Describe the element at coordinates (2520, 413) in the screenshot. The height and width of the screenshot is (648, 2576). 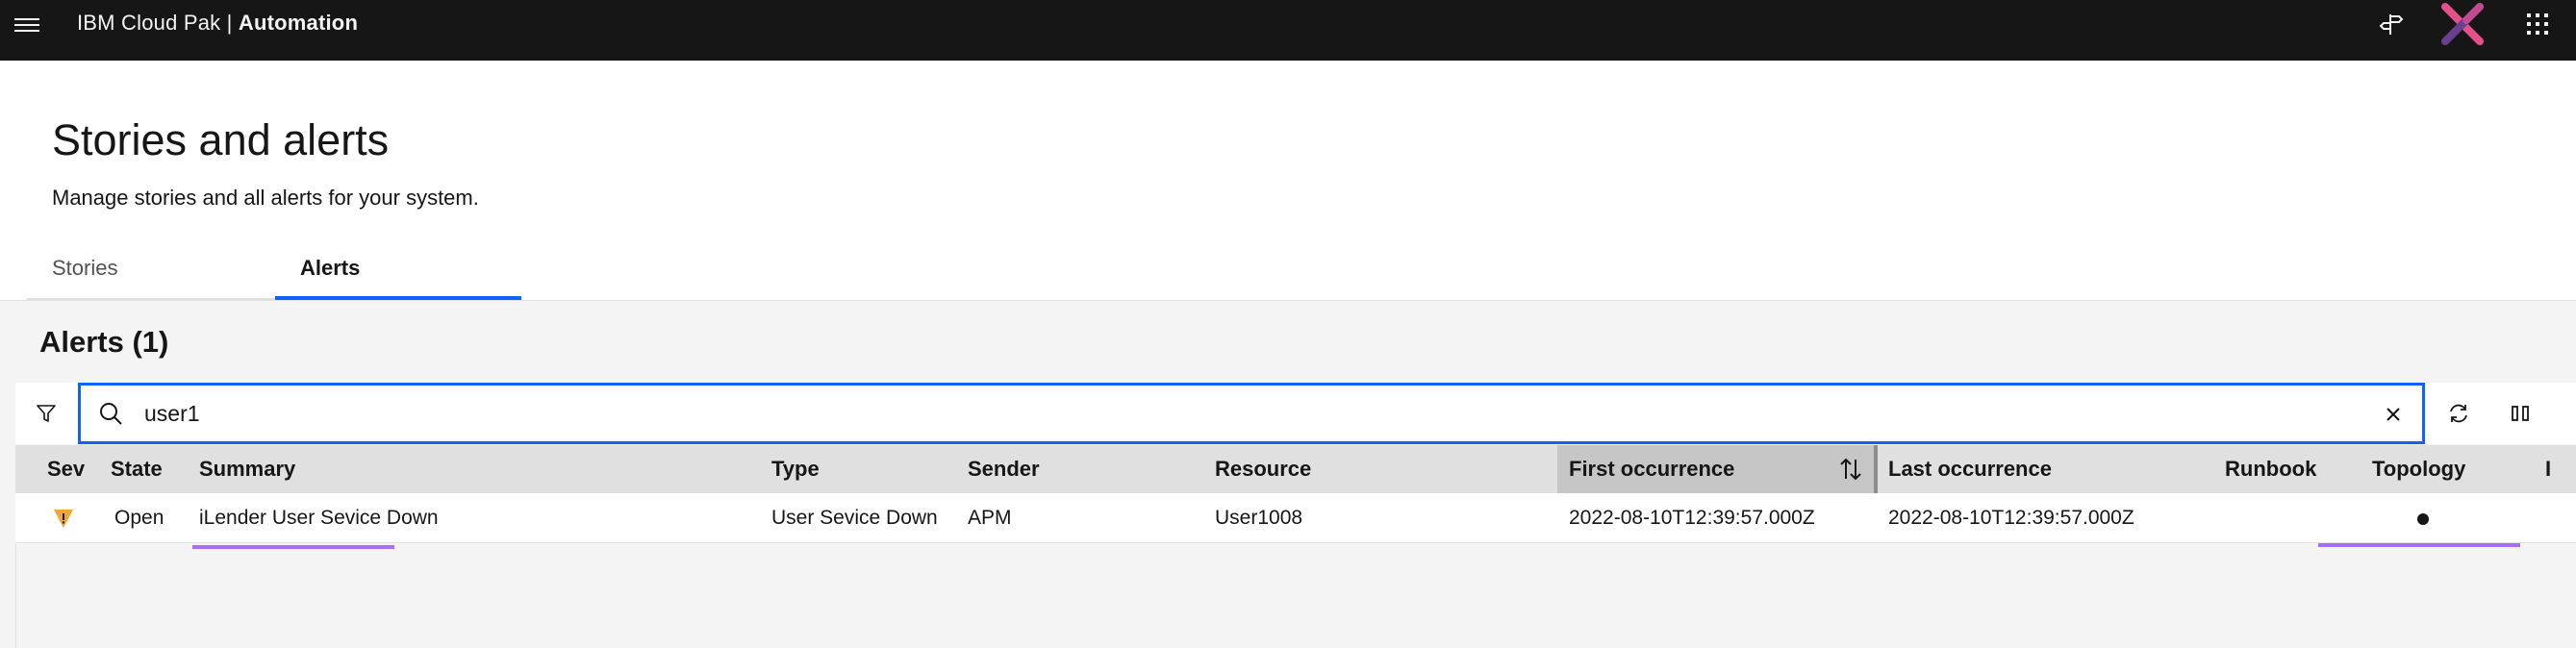
I see `columns-icon` at that location.